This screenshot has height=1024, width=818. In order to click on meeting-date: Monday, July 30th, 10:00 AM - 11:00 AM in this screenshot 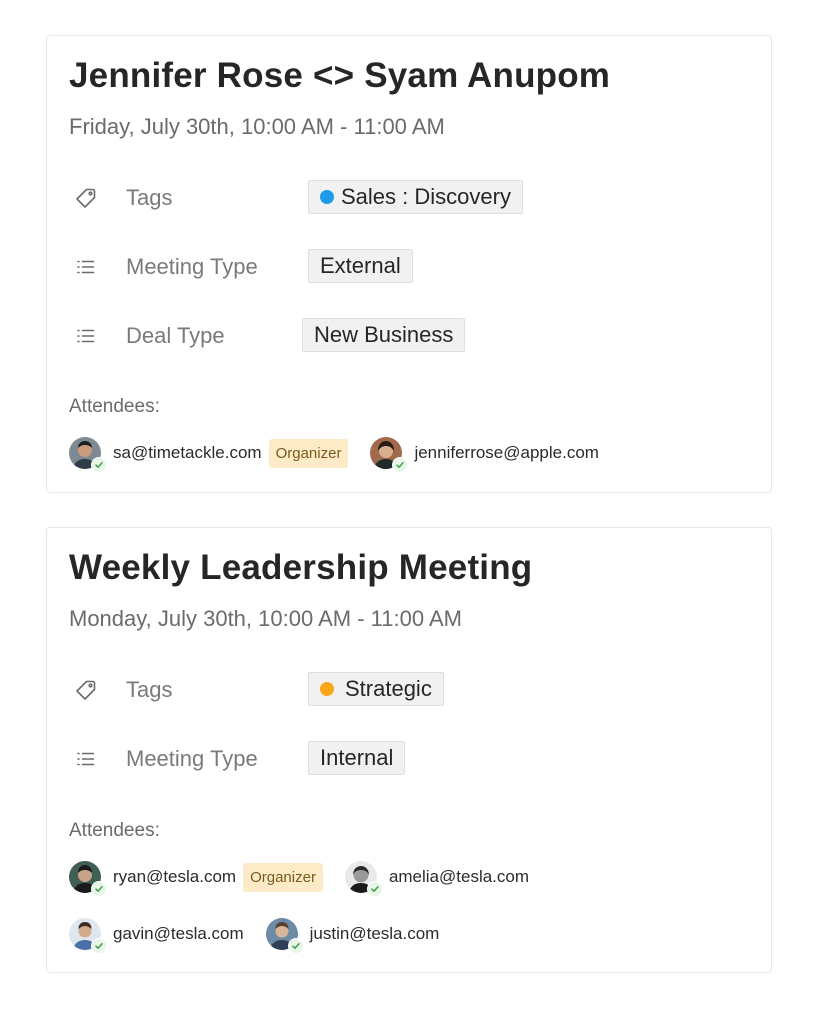, I will do `click(265, 618)`.